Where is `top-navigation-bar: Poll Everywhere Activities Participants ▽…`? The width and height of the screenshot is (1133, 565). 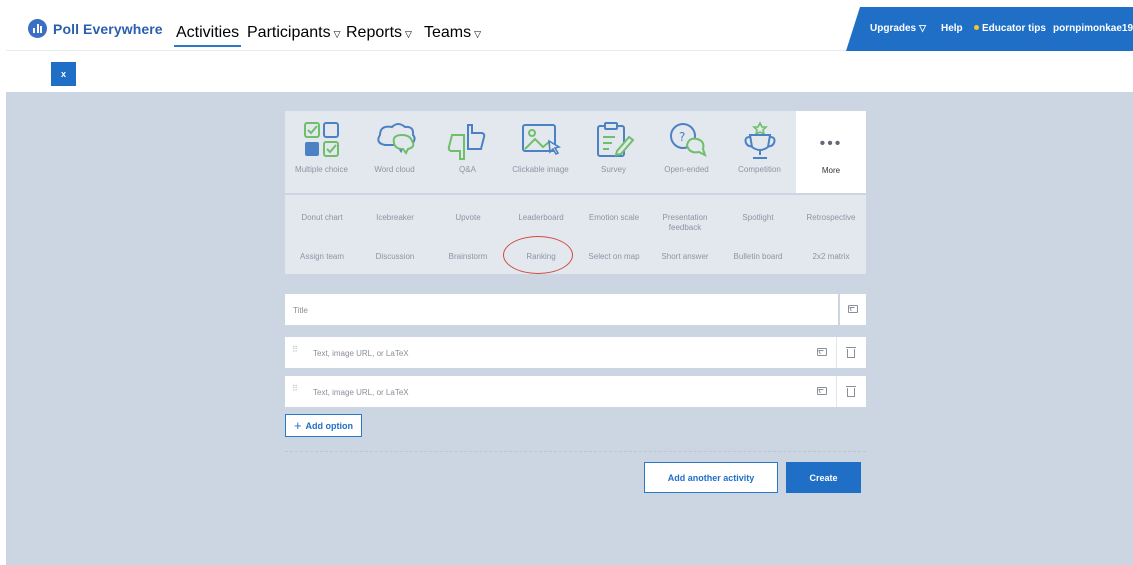
top-navigation-bar: Poll Everywhere Activities Participants ▽… is located at coordinates (569, 29).